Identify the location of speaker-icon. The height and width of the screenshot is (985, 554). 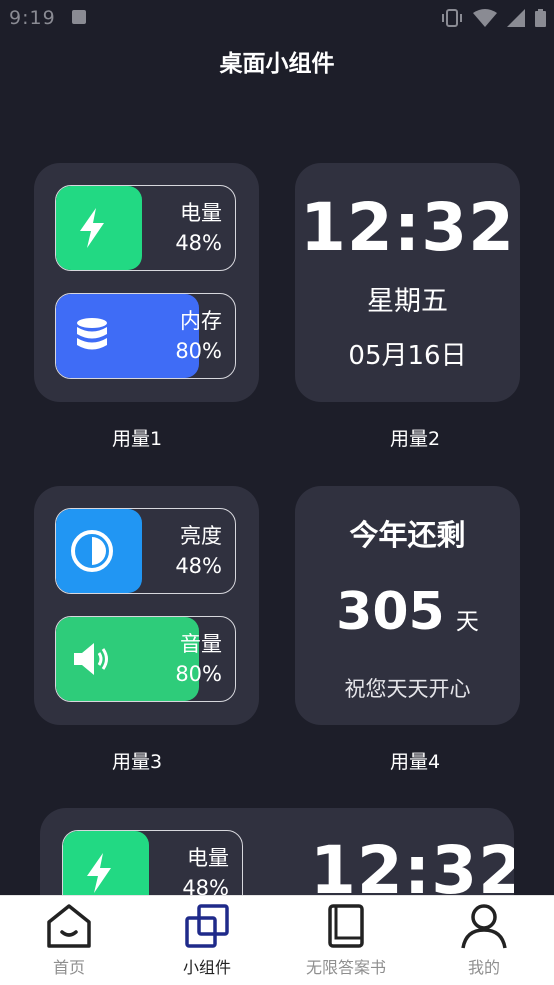
(91, 659).